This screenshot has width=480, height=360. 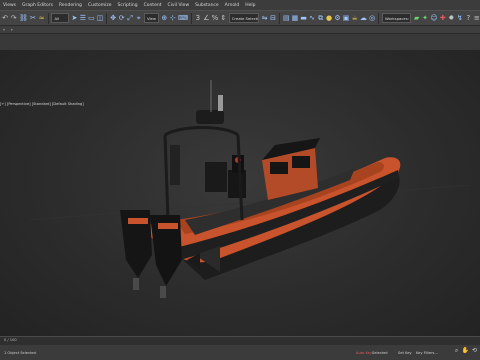 What do you see at coordinates (168, 226) in the screenshot?
I see `engine-right-stripe` at bounding box center [168, 226].